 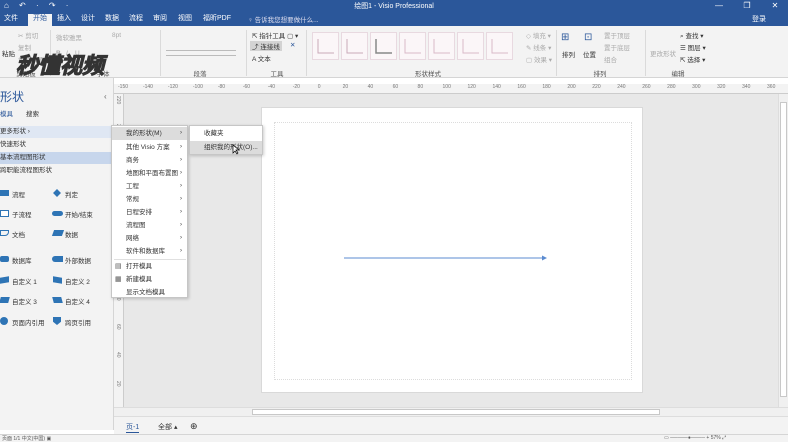 What do you see at coordinates (24, 281) in the screenshot?
I see `shape-custom-1: 自定义 1` at bounding box center [24, 281].